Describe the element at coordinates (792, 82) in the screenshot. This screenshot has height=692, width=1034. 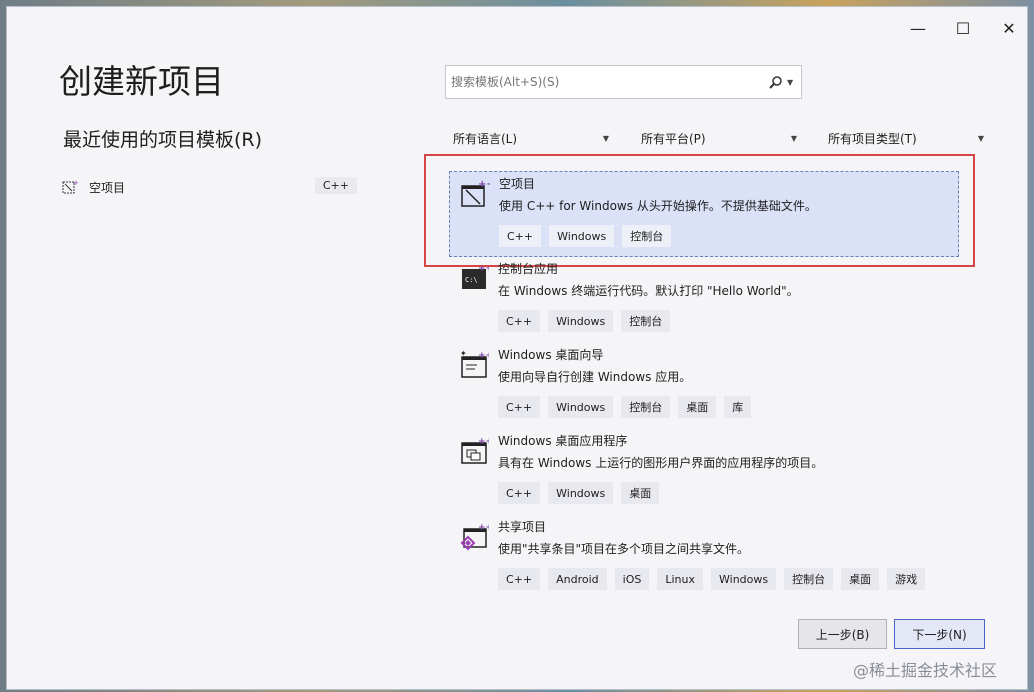
I see `search-dropdown-icon: ▼` at that location.